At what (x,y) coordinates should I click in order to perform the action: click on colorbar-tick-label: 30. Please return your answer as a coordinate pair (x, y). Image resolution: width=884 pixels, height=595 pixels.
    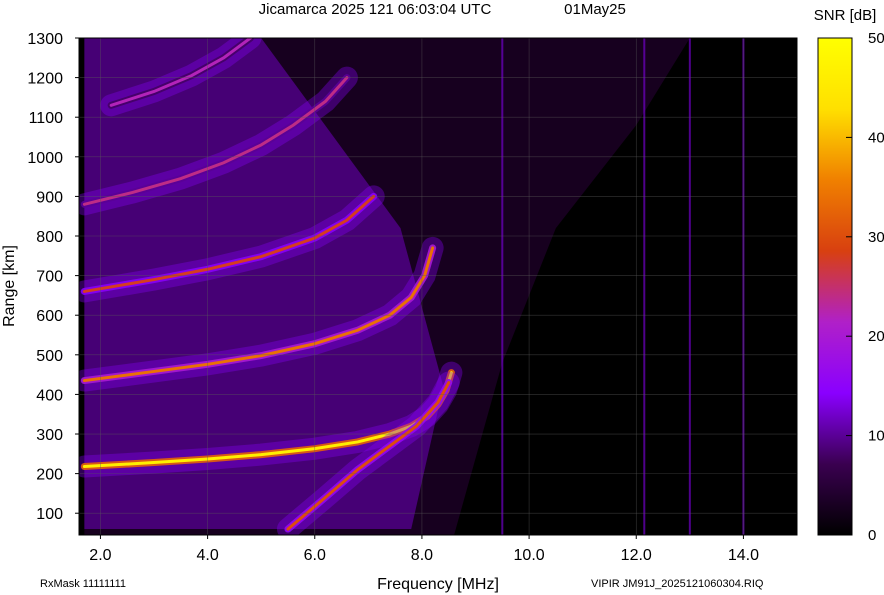
    Looking at the image, I should click on (876, 237).